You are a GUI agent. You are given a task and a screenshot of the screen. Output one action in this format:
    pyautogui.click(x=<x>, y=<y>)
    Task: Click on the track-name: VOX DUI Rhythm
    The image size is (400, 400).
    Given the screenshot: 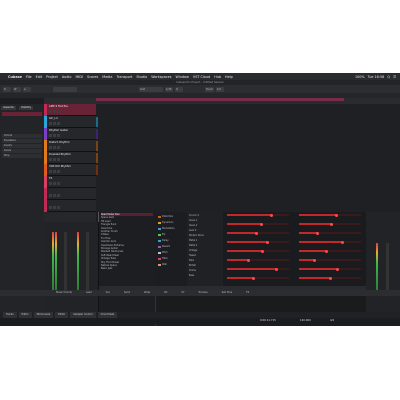 What is the action you would take?
    pyautogui.click(x=60, y=166)
    